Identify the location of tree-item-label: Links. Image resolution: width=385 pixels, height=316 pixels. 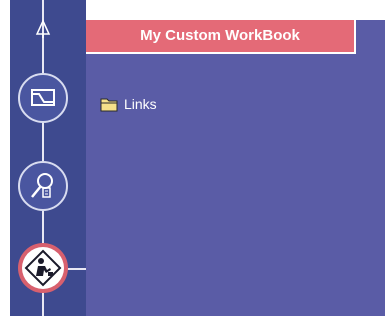
(140, 104).